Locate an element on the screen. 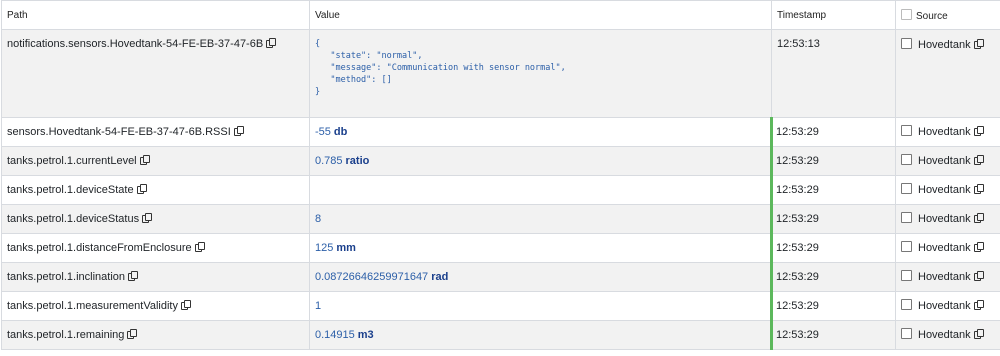  path-cell: tanks.petrol.1.inclination is located at coordinates (155, 277).